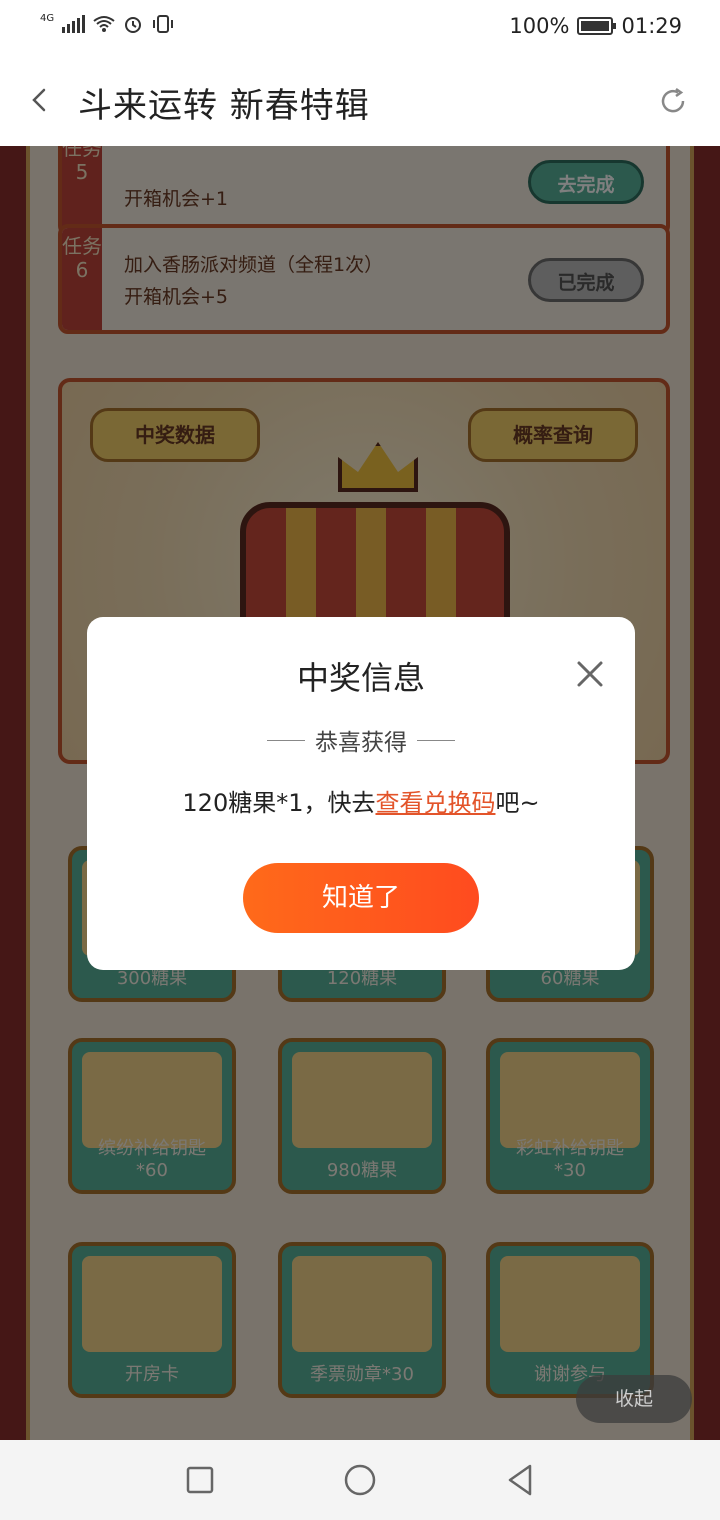  I want to click on recent-apps-icon, so click(200, 1480).